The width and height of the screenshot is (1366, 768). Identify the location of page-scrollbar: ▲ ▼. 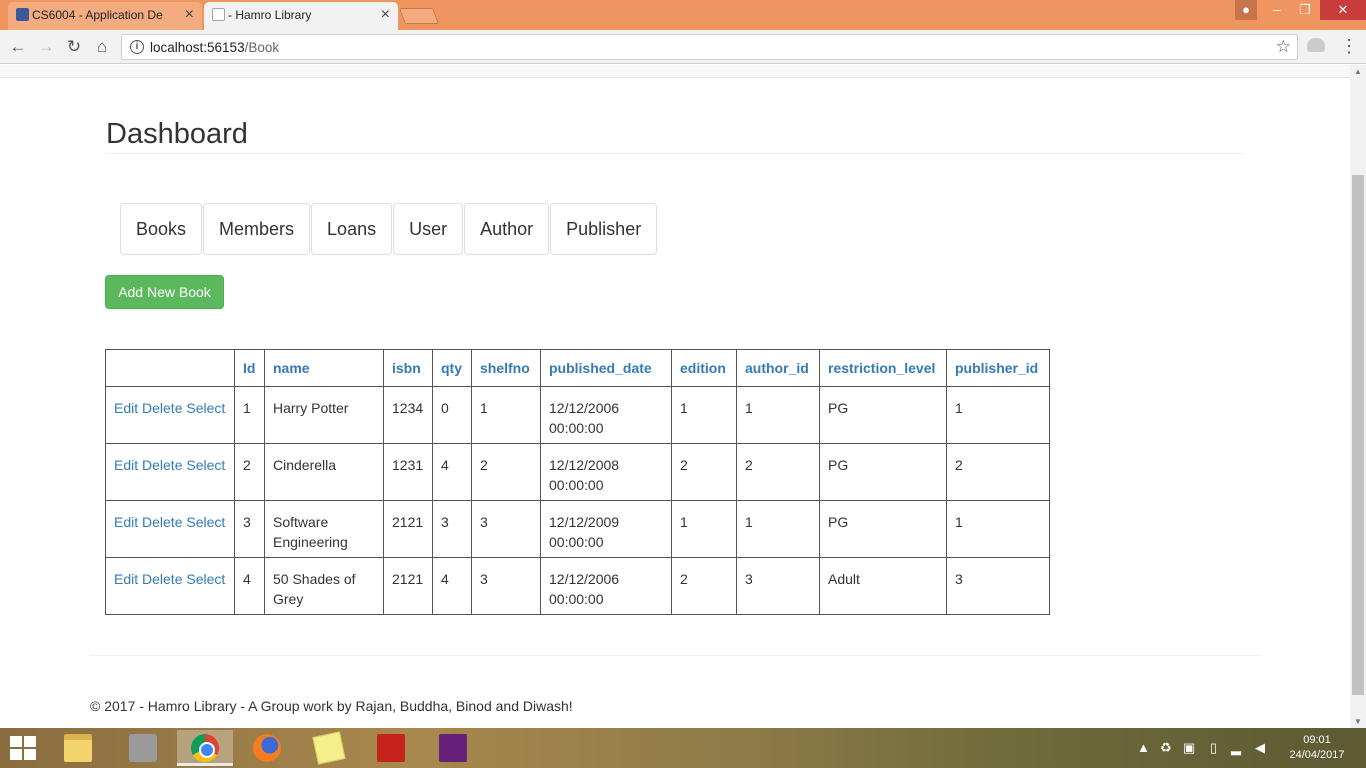
(1358, 396).